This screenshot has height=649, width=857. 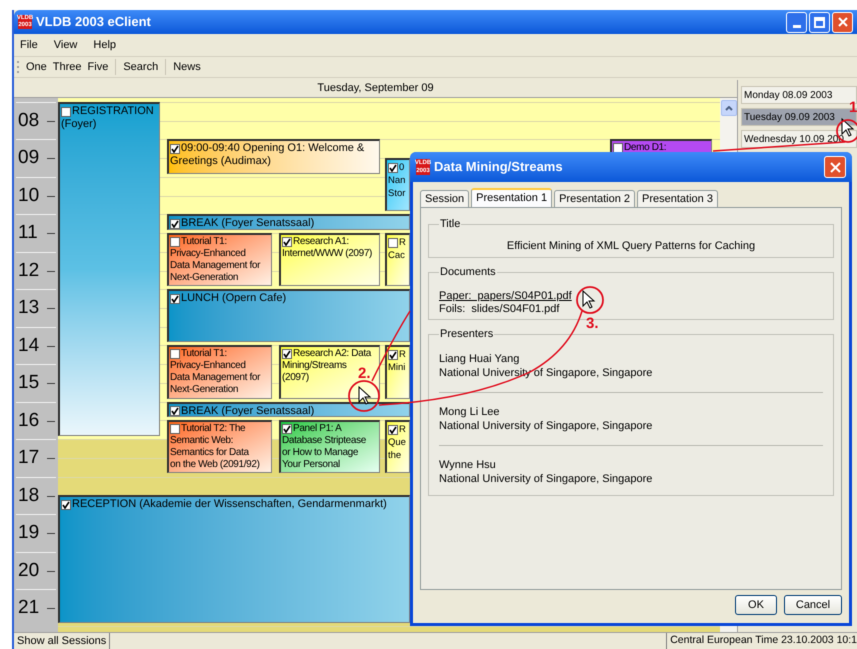 I want to click on window-title: VLDB 2003 eClient, so click(x=93, y=22).